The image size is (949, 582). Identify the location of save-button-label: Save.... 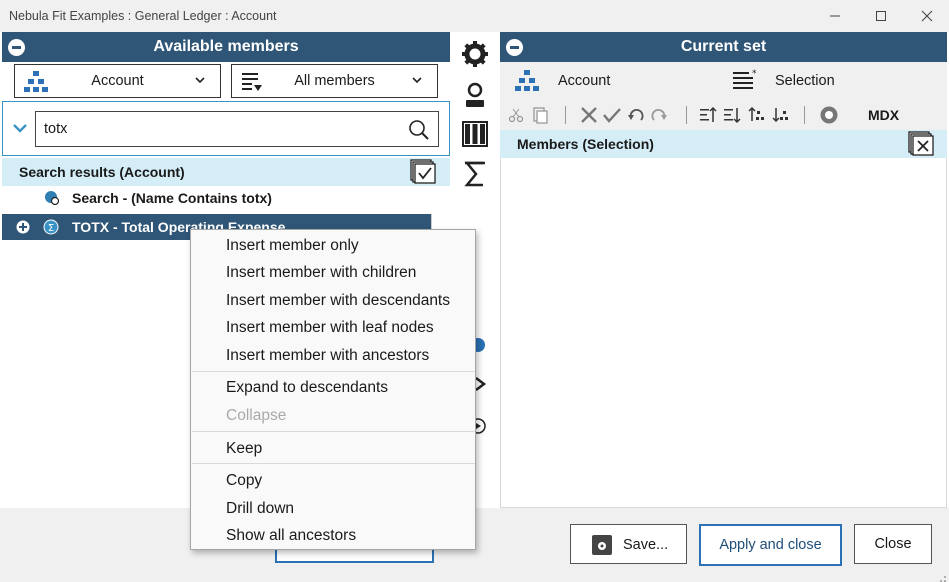
(646, 545).